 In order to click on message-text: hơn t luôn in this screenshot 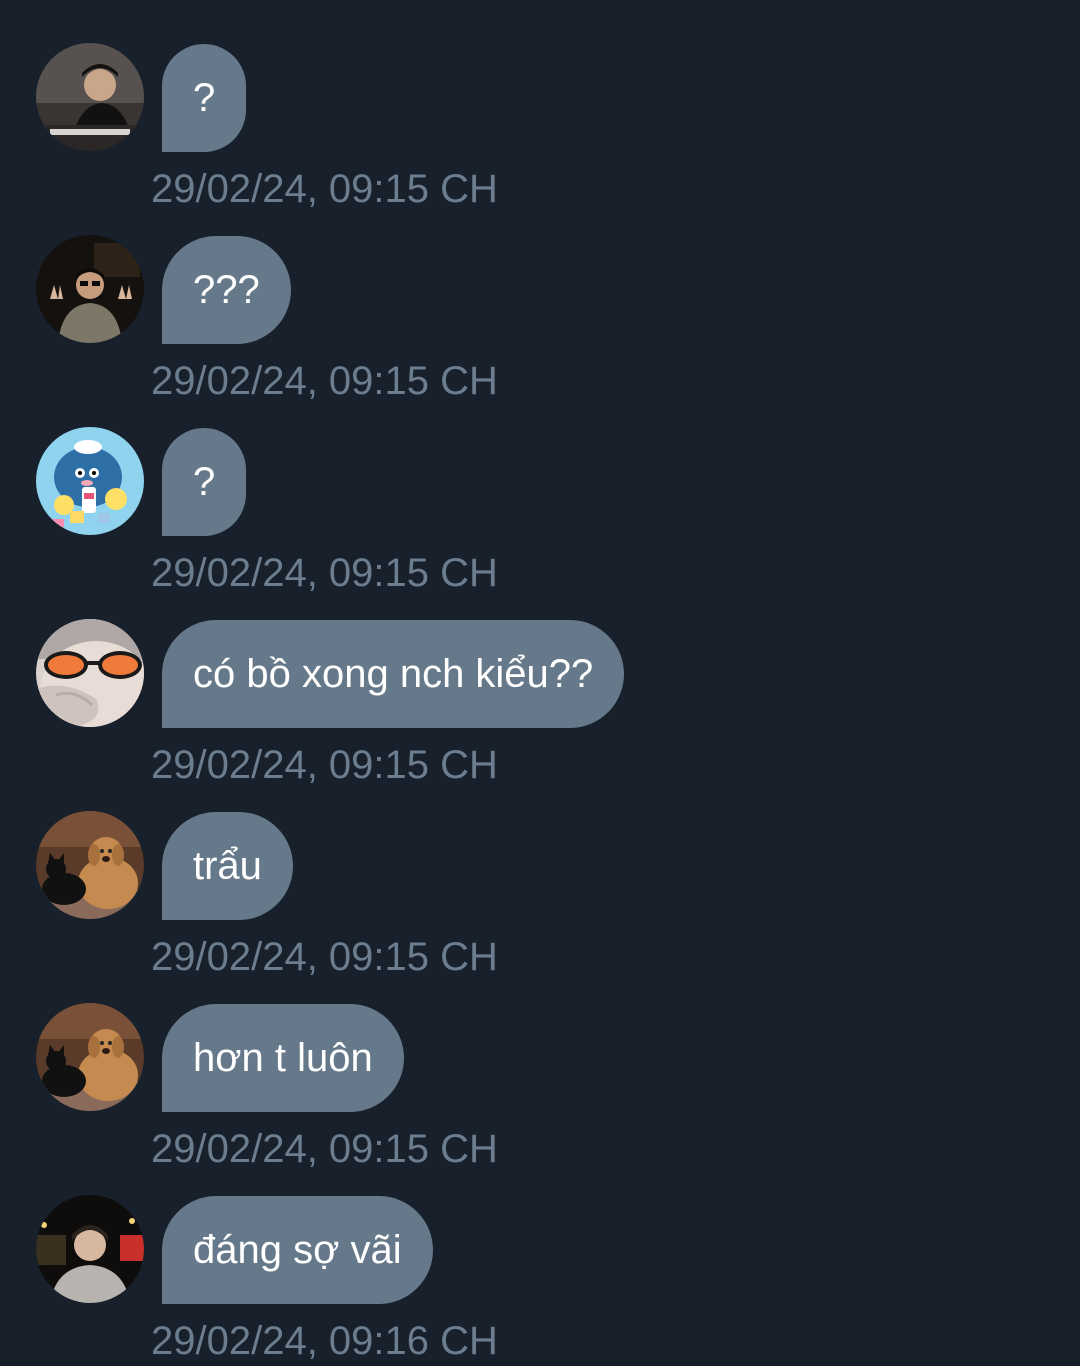, I will do `click(283, 1058)`.